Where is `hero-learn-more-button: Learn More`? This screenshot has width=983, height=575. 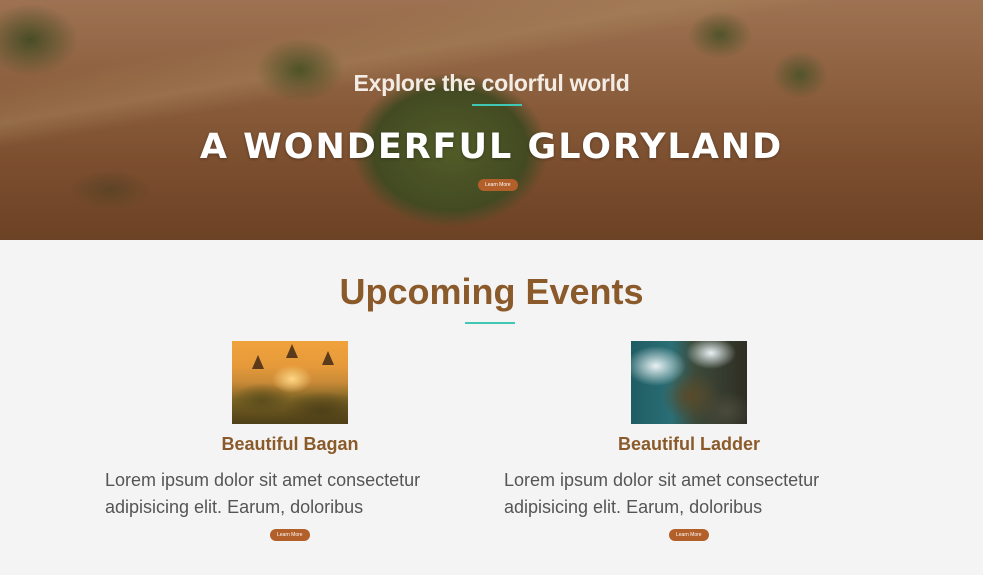
hero-learn-more-button: Learn More is located at coordinates (498, 185).